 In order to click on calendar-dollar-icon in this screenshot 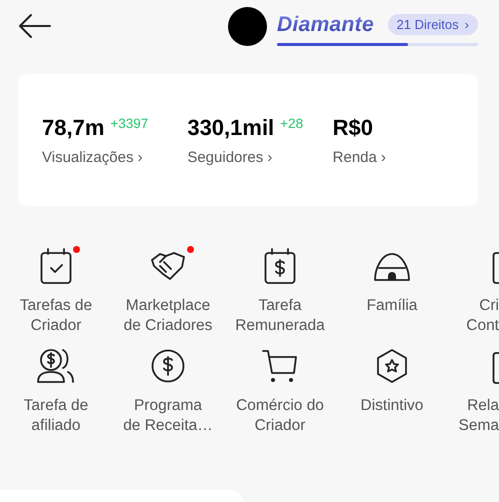, I will do `click(280, 266)`.